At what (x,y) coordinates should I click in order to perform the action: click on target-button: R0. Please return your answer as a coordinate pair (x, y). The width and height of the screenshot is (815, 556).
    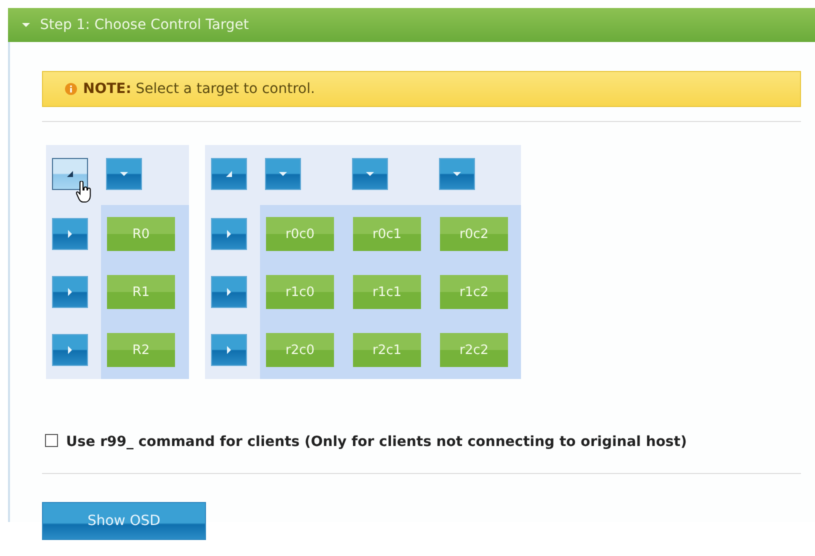
    Looking at the image, I should click on (141, 234).